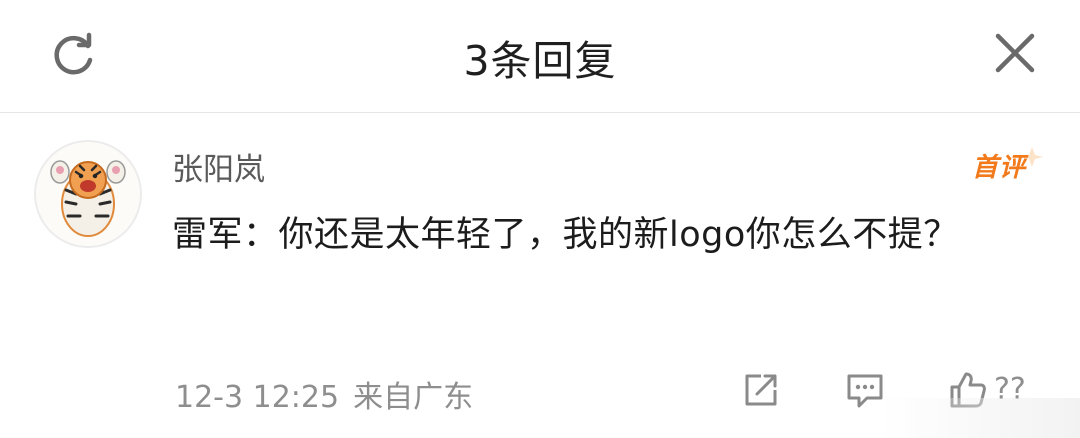 This screenshot has width=1080, height=438. Describe the element at coordinates (761, 390) in the screenshot. I see `share-icon` at that location.